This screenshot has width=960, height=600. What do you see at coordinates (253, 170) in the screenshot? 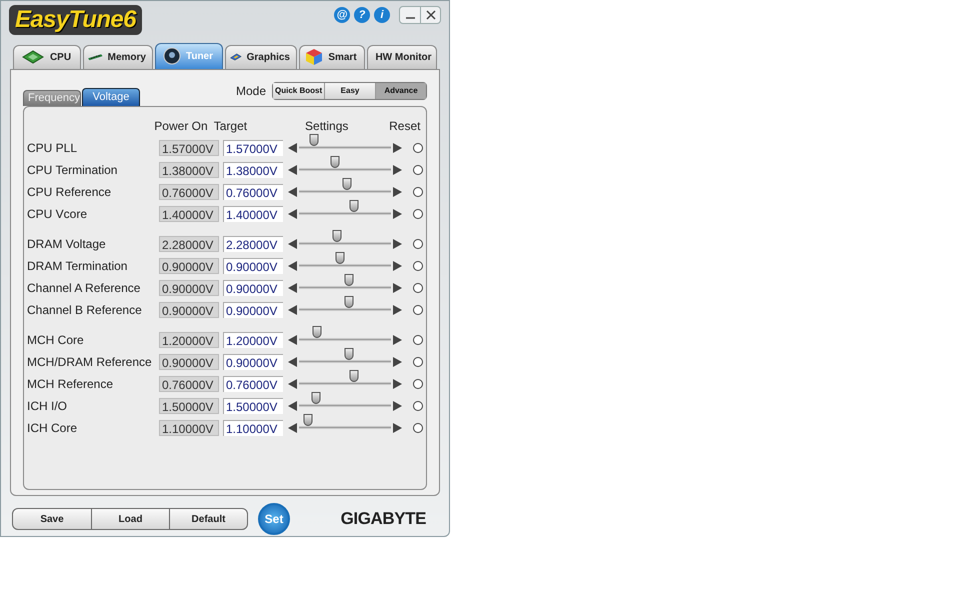
I see `target-field: 1.38000V` at bounding box center [253, 170].